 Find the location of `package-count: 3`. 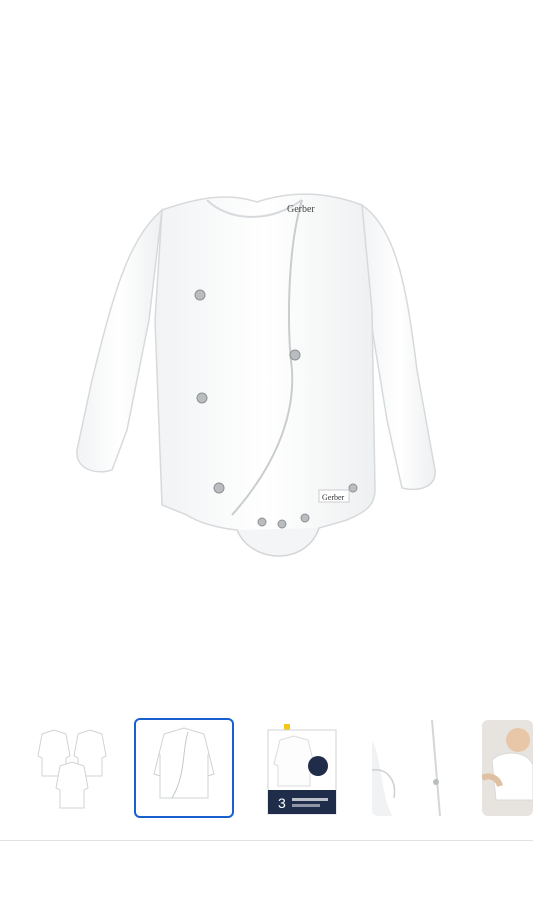

package-count: 3 is located at coordinates (282, 803).